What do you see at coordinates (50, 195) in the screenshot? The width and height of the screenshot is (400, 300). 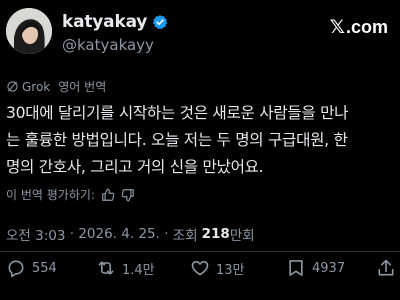 I see `rate-translation-label: 이 번역 평가하기:` at bounding box center [50, 195].